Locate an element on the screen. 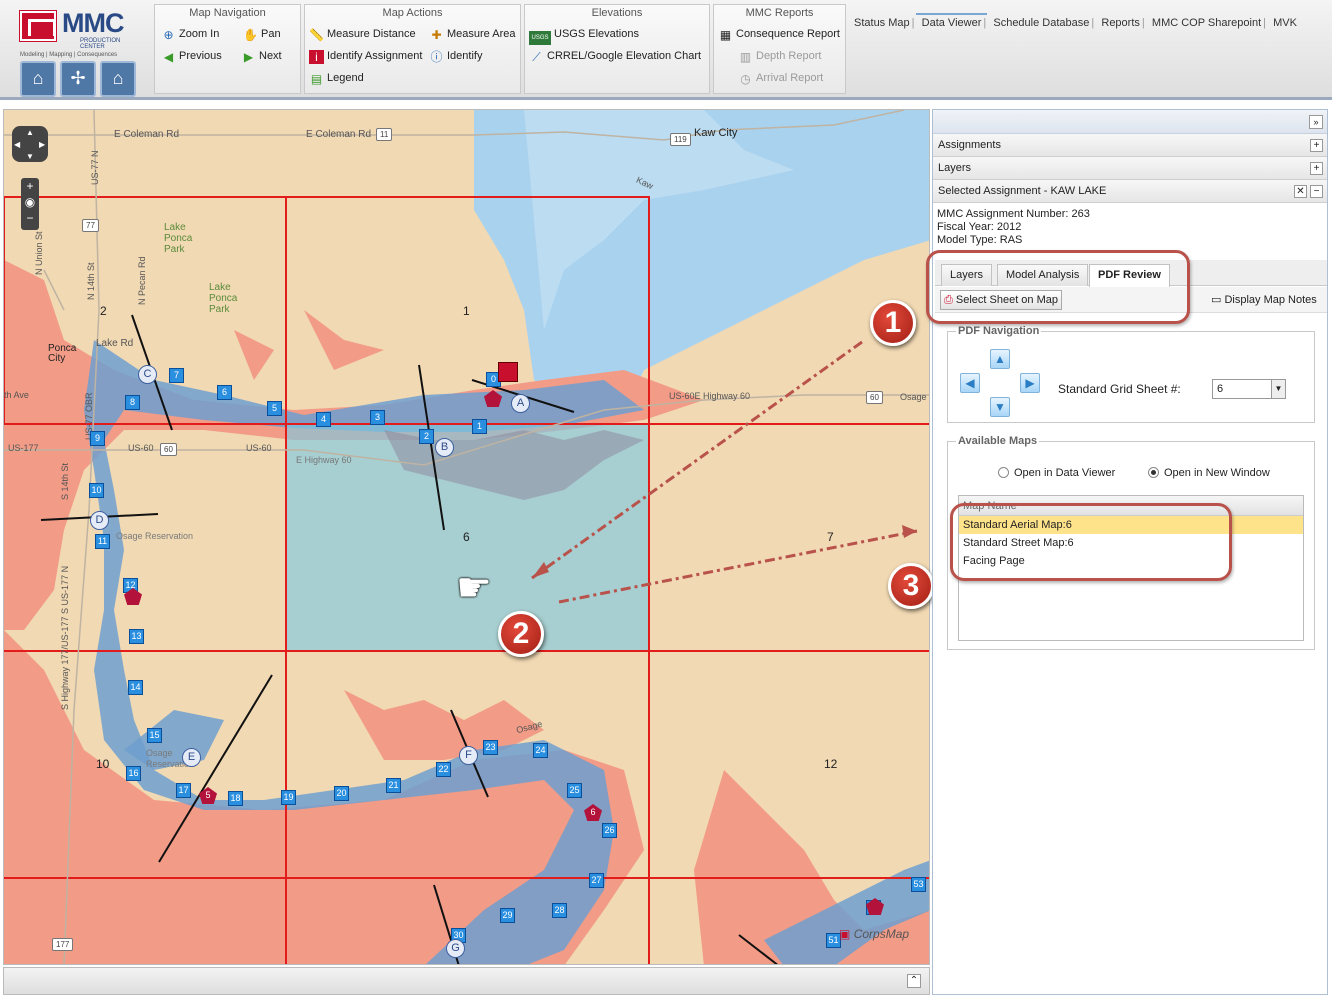  collapse-panel-icon: » is located at coordinates (1316, 122).